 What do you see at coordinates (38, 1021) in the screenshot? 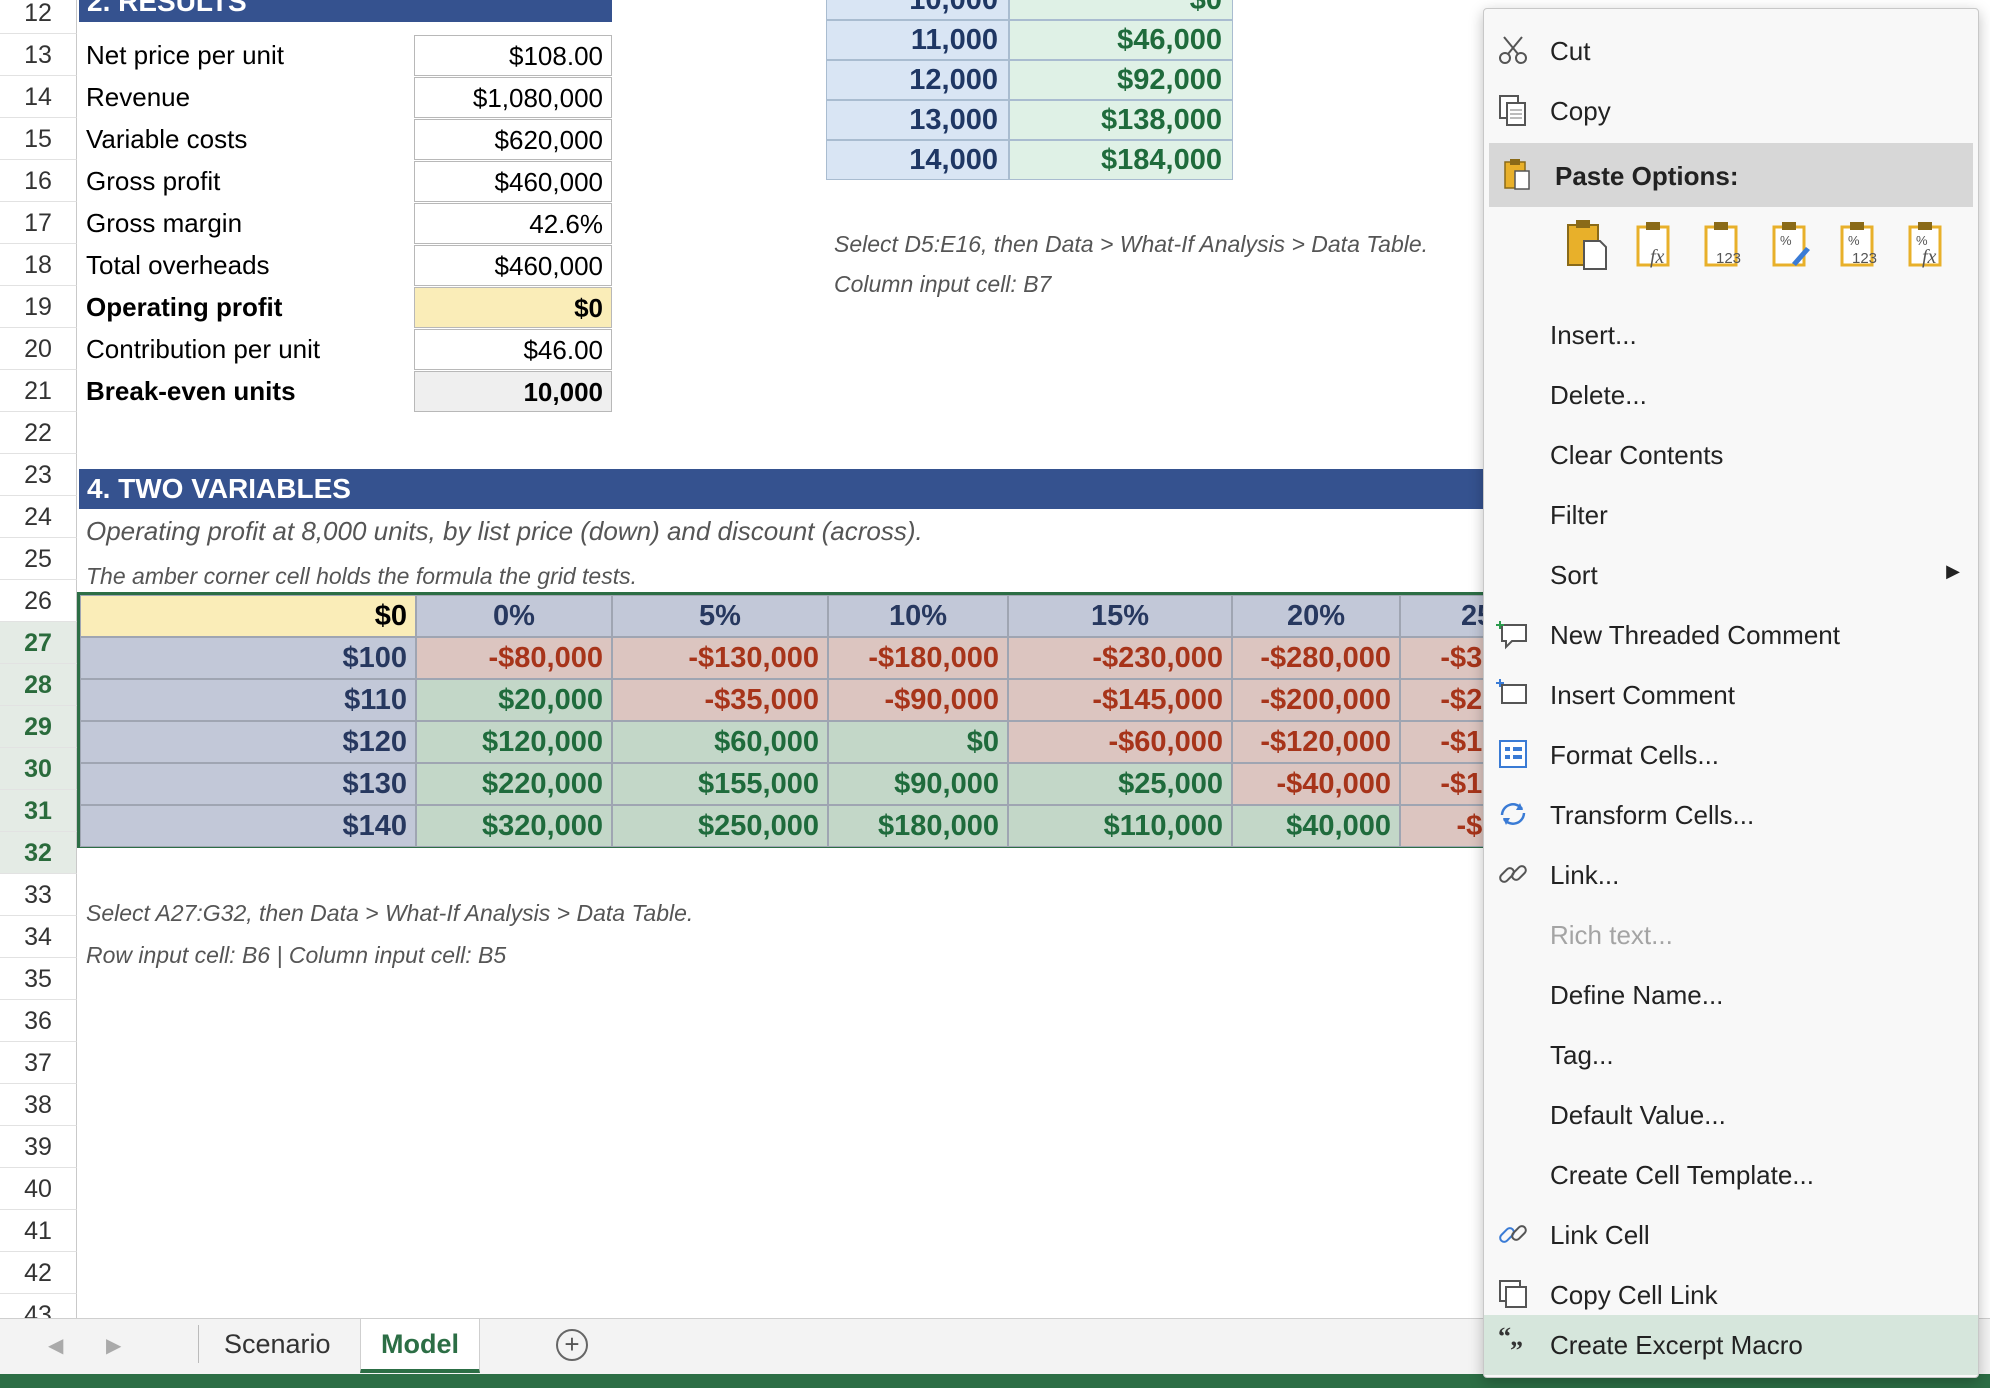
I see `row-header: 36` at bounding box center [38, 1021].